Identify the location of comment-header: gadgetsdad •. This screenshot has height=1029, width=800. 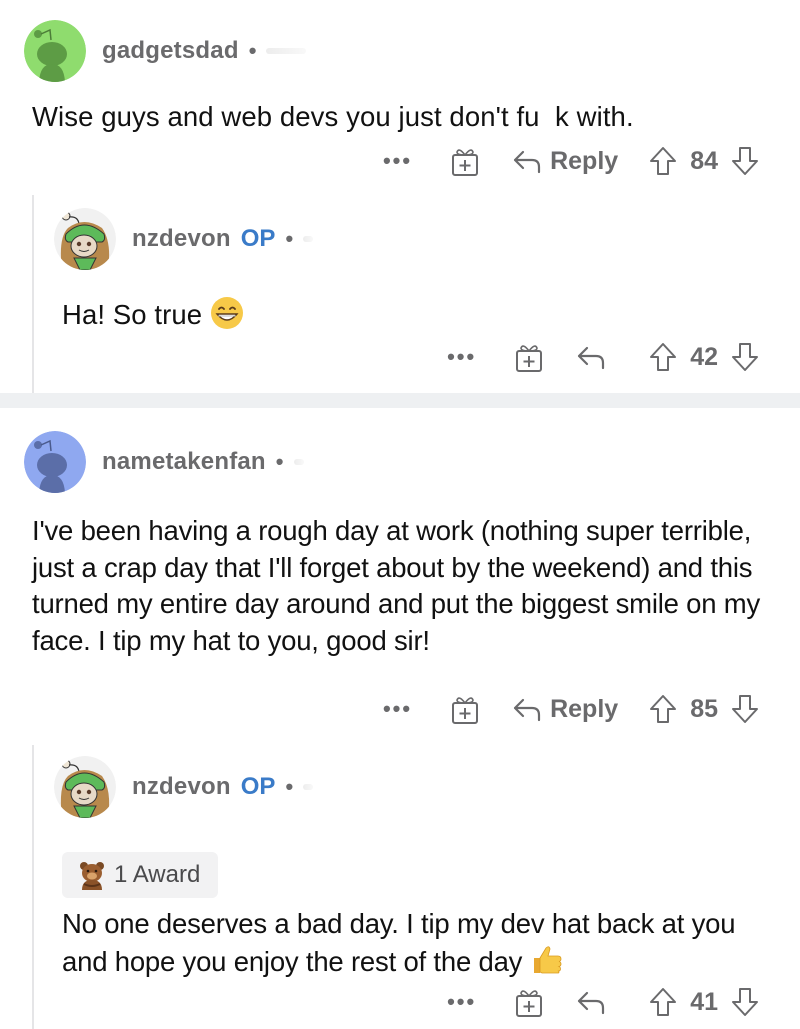
(165, 51).